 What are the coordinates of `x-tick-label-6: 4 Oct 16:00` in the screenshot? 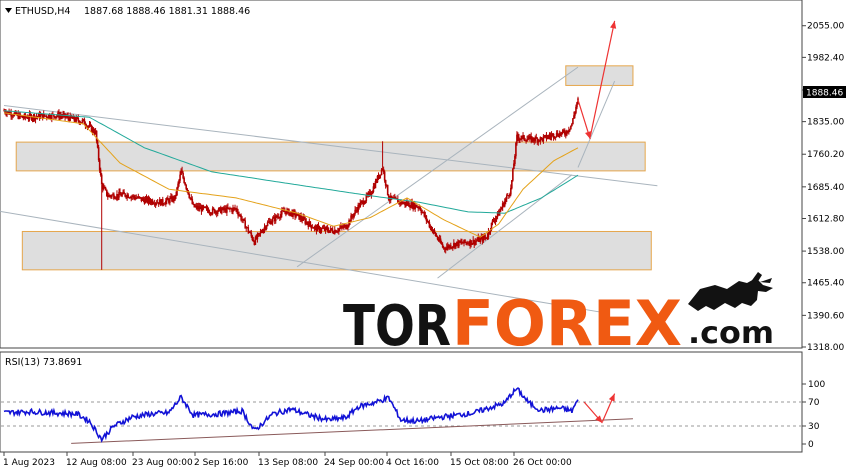 It's located at (412, 463).